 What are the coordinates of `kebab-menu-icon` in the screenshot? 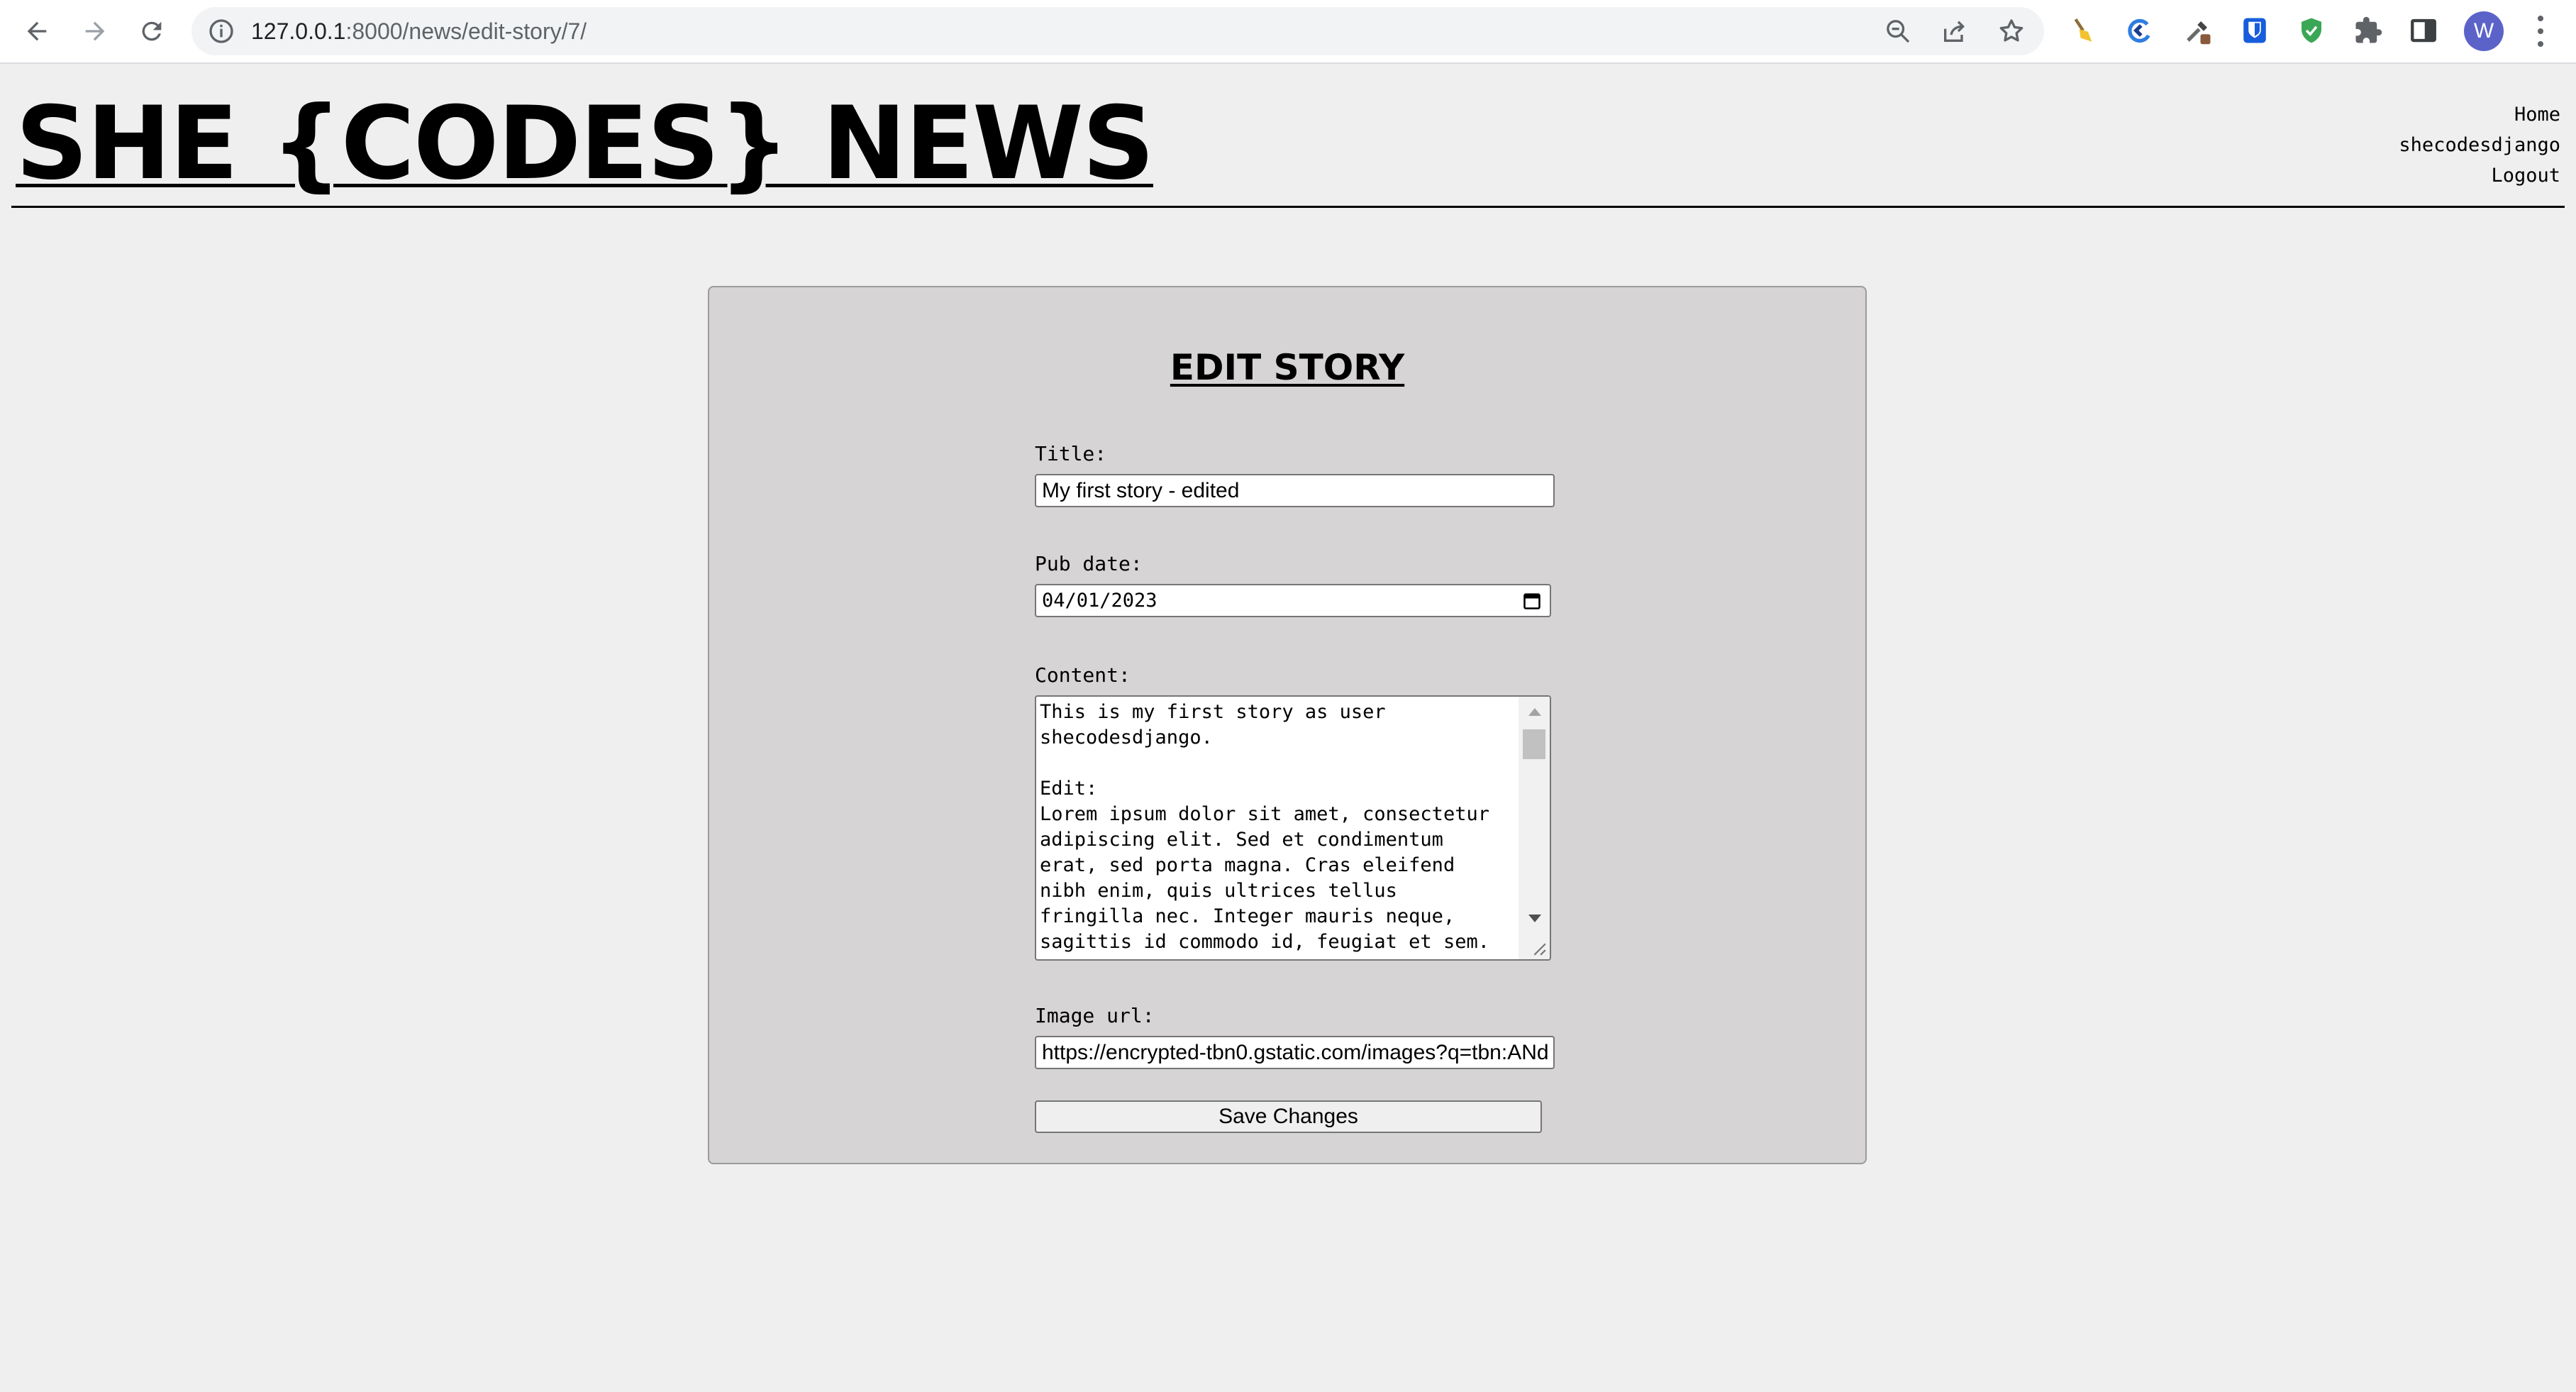 It's located at (2540, 32).